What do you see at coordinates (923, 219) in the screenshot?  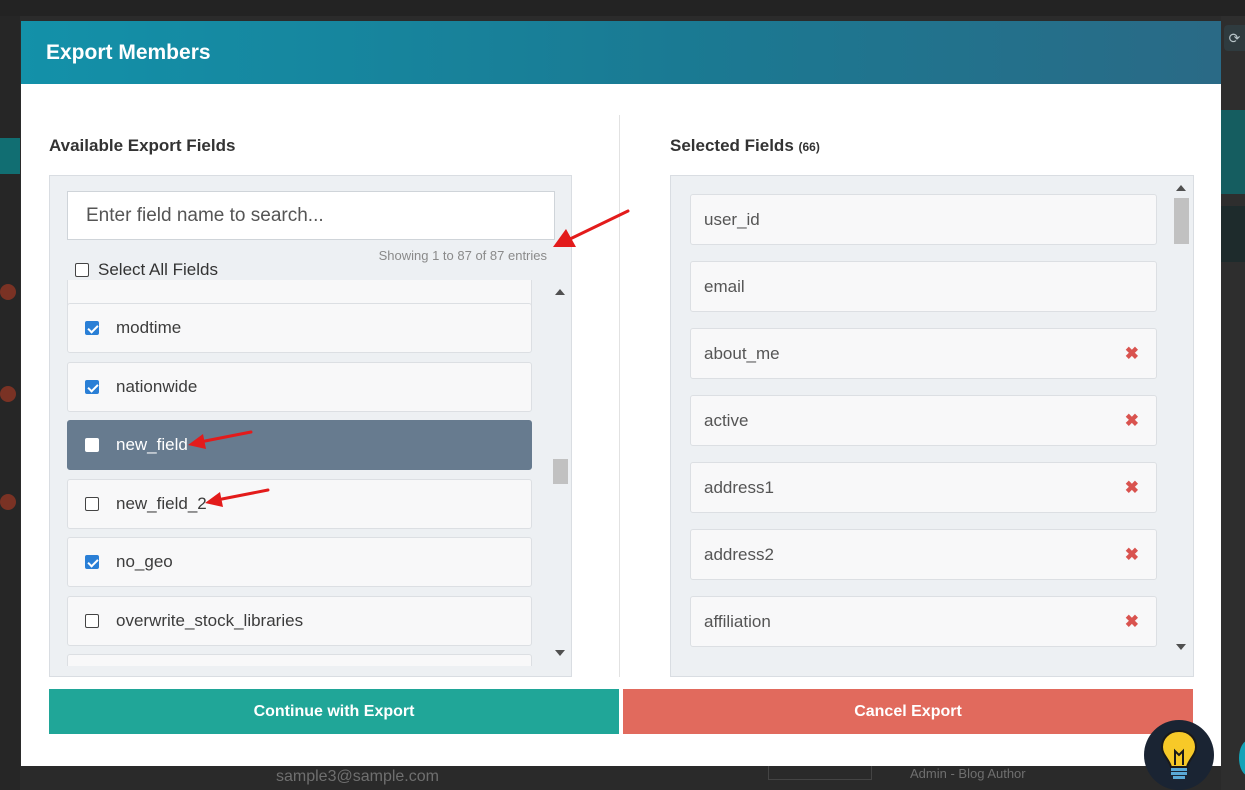 I see `selected-field-item: user_id` at bounding box center [923, 219].